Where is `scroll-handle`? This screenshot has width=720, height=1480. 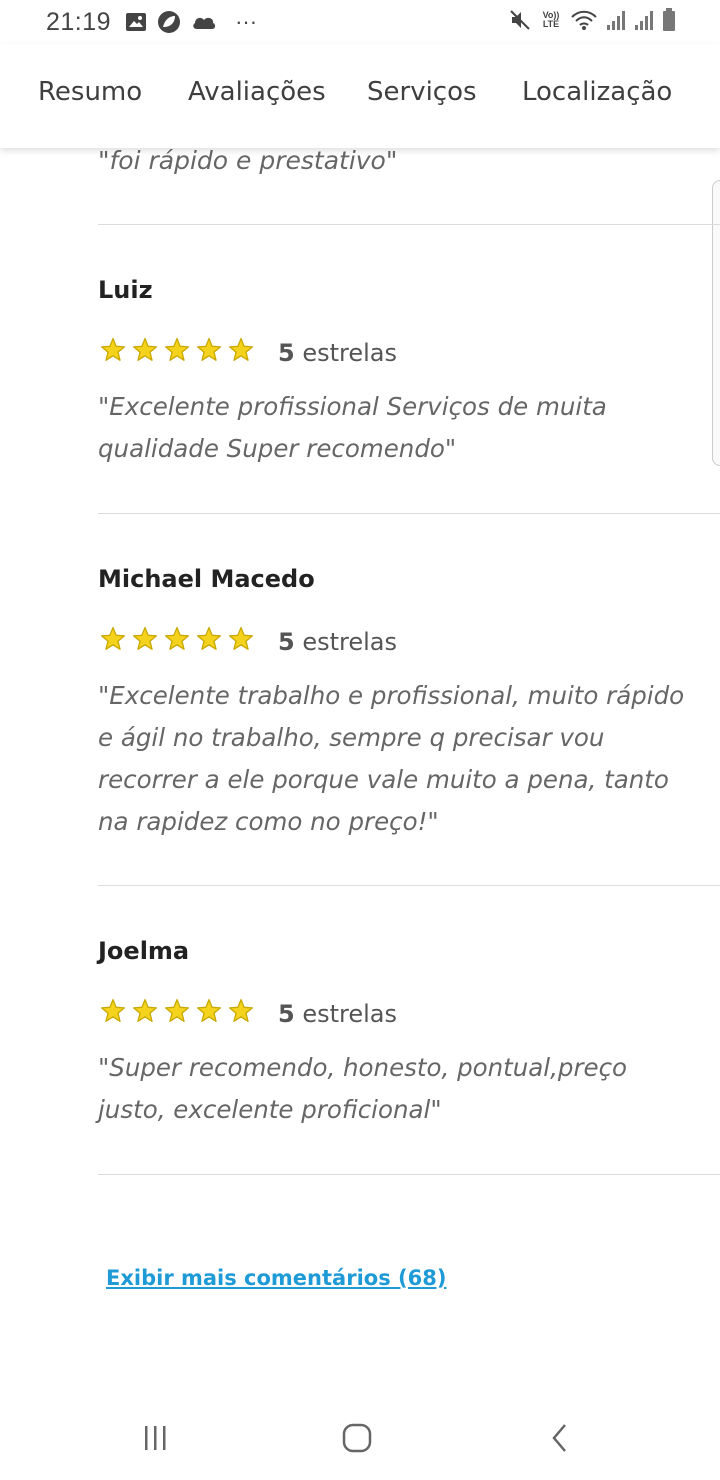
scroll-handle is located at coordinates (716, 323).